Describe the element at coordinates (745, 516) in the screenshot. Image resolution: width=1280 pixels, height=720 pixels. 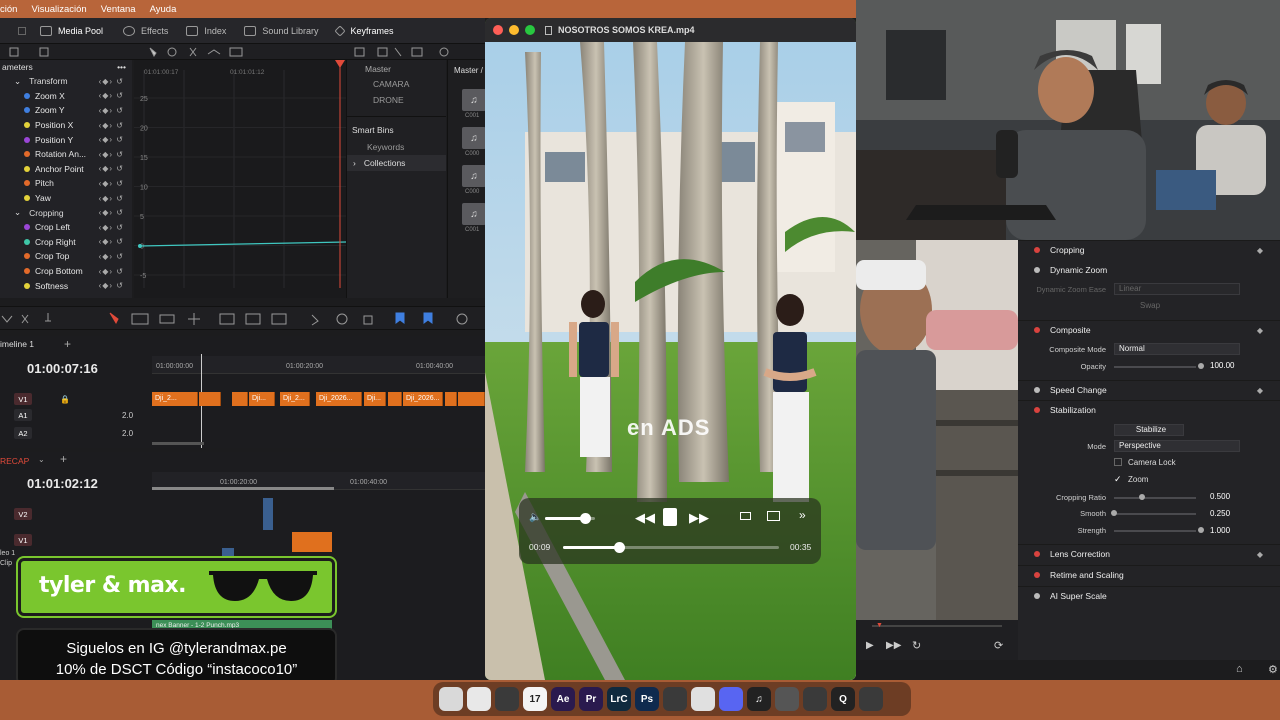
I see `airplay-icon` at that location.